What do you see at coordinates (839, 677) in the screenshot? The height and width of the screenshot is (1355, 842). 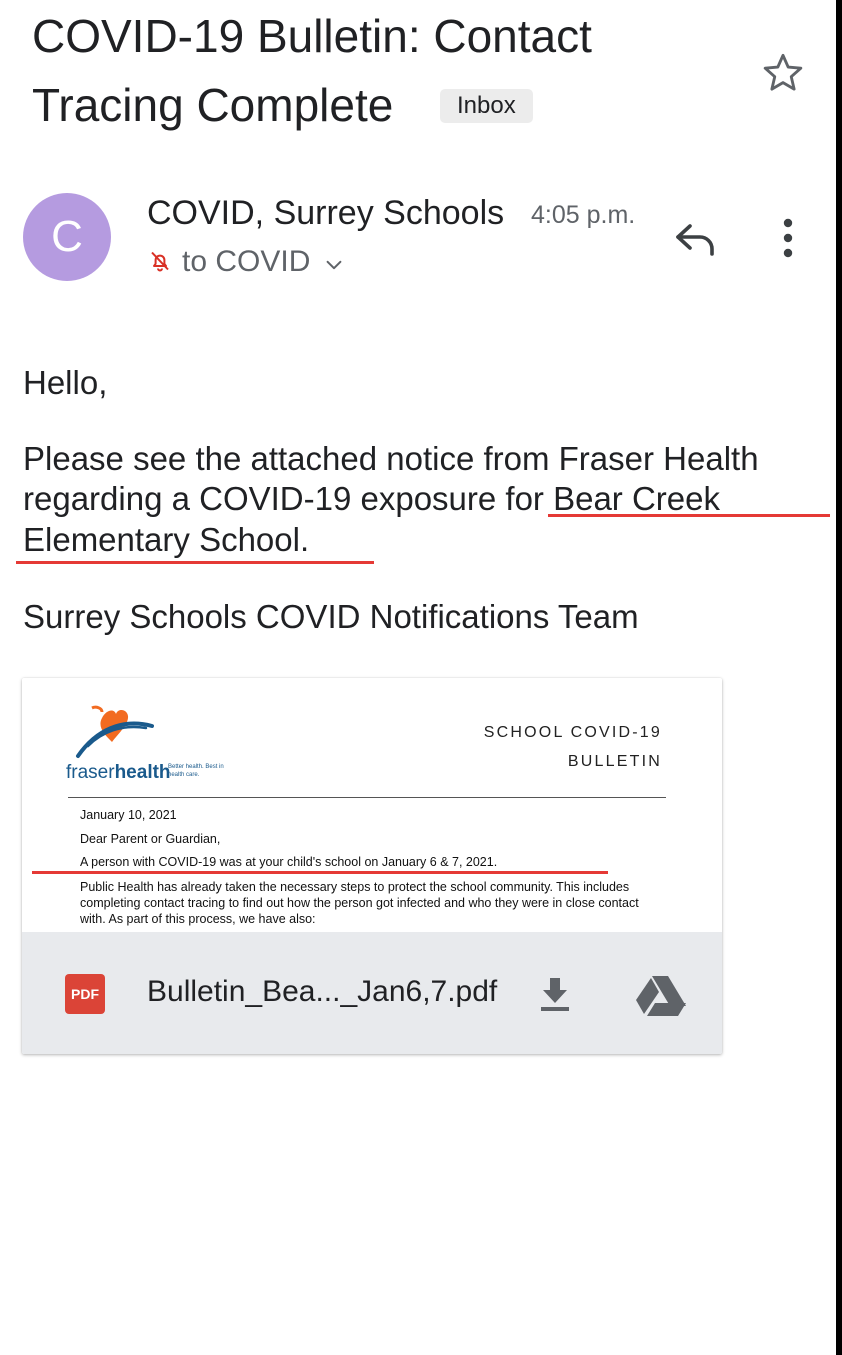 I see `screen-edge` at bounding box center [839, 677].